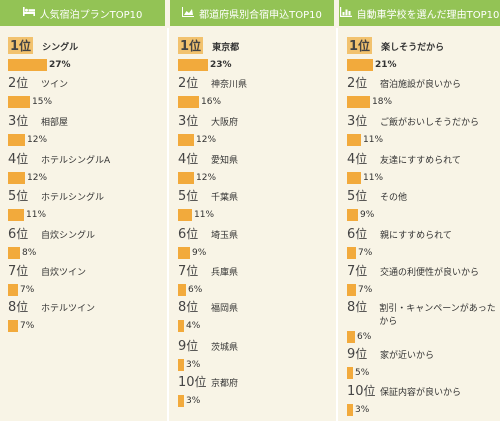 This screenshot has width=500, height=421. Describe the element at coordinates (193, 233) in the screenshot. I see `rank-number: 6位` at that location.